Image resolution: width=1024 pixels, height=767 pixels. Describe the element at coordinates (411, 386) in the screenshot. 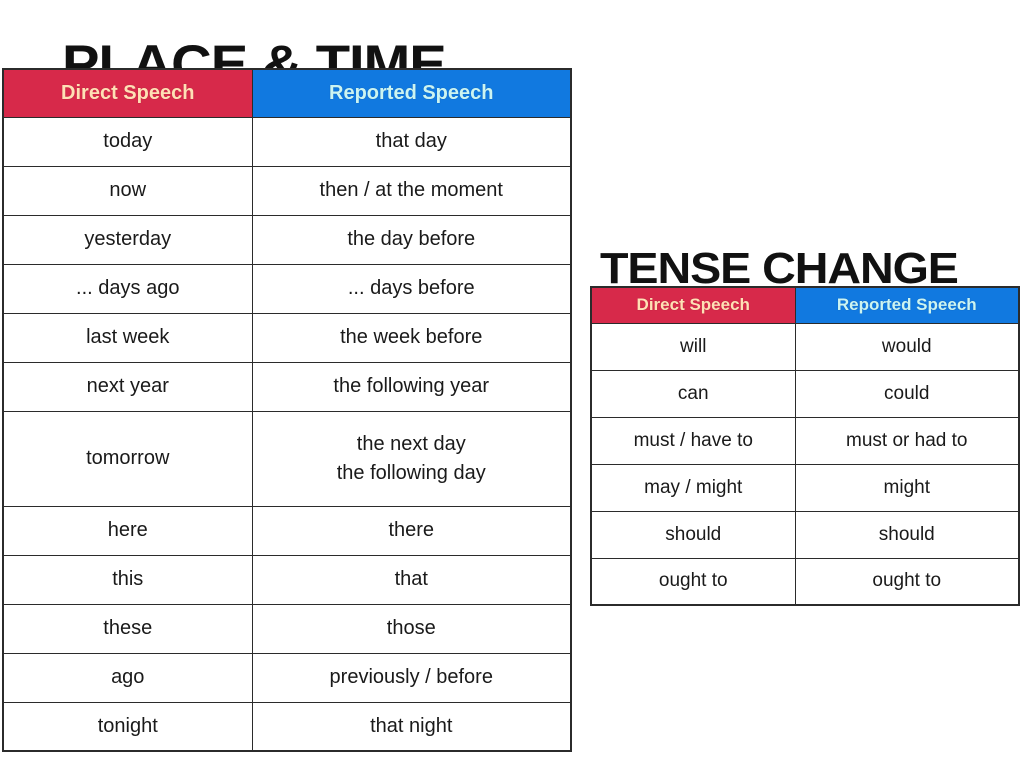

I see `place-time-reported-cell: the following year` at that location.